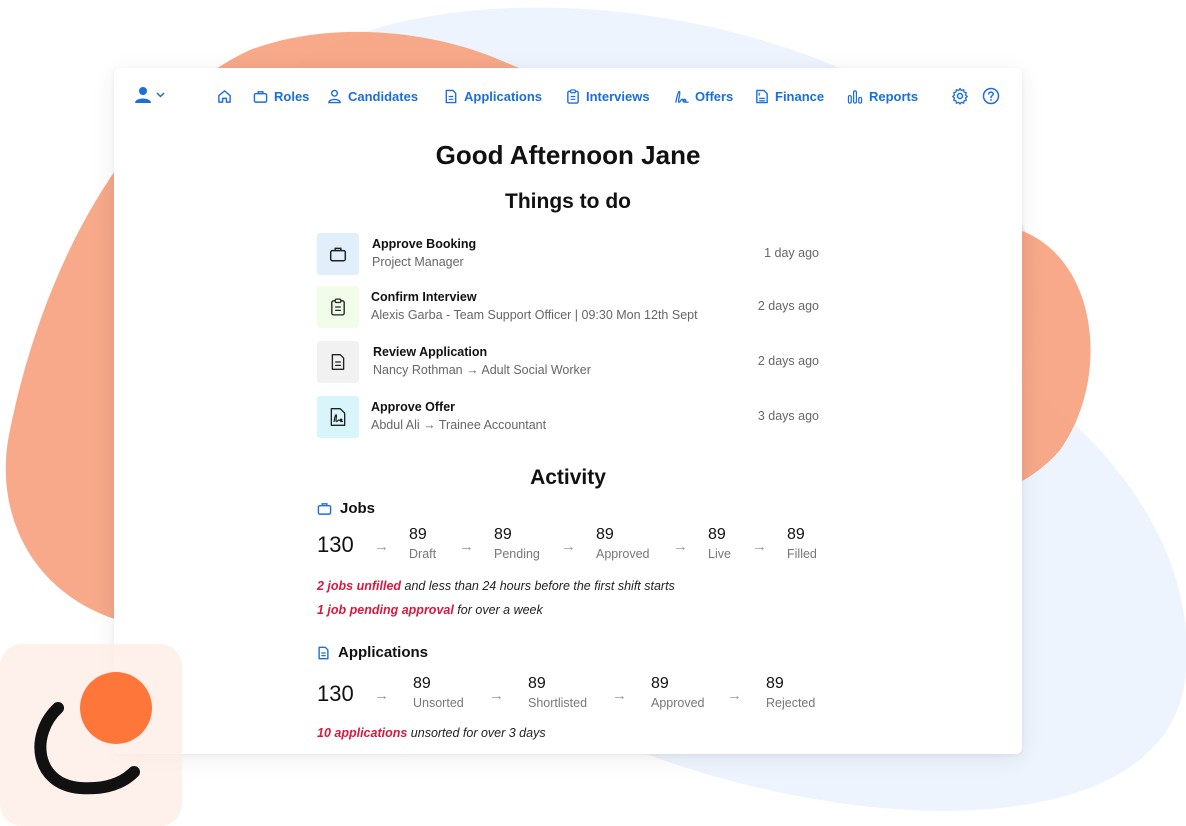 This screenshot has height=826, width=1186. I want to click on stage-label: Pending, so click(517, 554).